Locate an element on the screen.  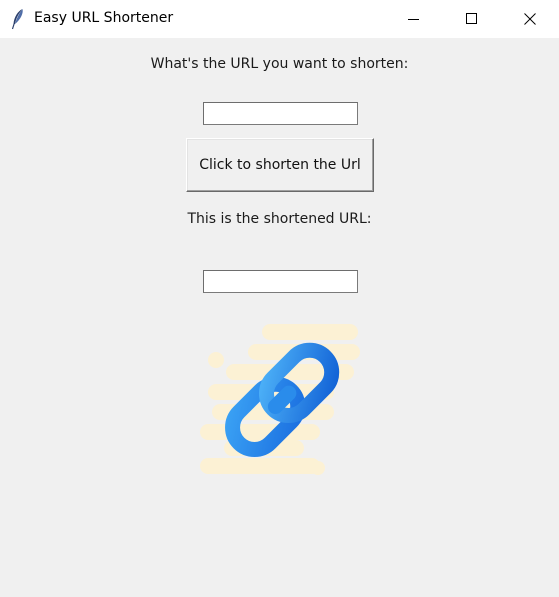
title-bar: Easy URL Shortener is located at coordinates (279, 19).